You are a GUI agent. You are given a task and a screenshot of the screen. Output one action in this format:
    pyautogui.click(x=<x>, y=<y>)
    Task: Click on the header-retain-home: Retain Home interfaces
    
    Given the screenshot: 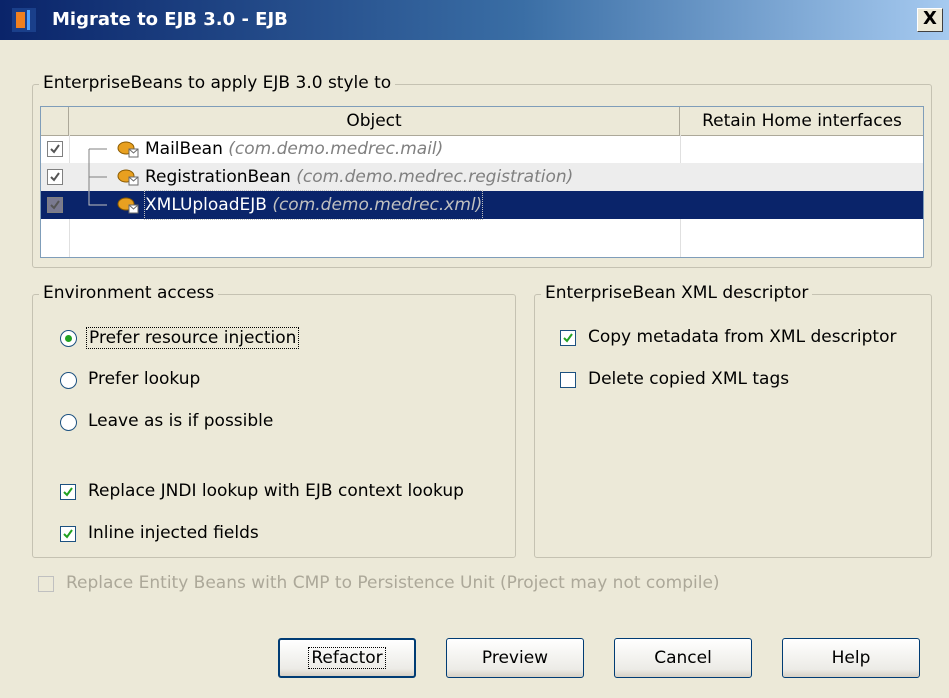 What is the action you would take?
    pyautogui.click(x=801, y=121)
    